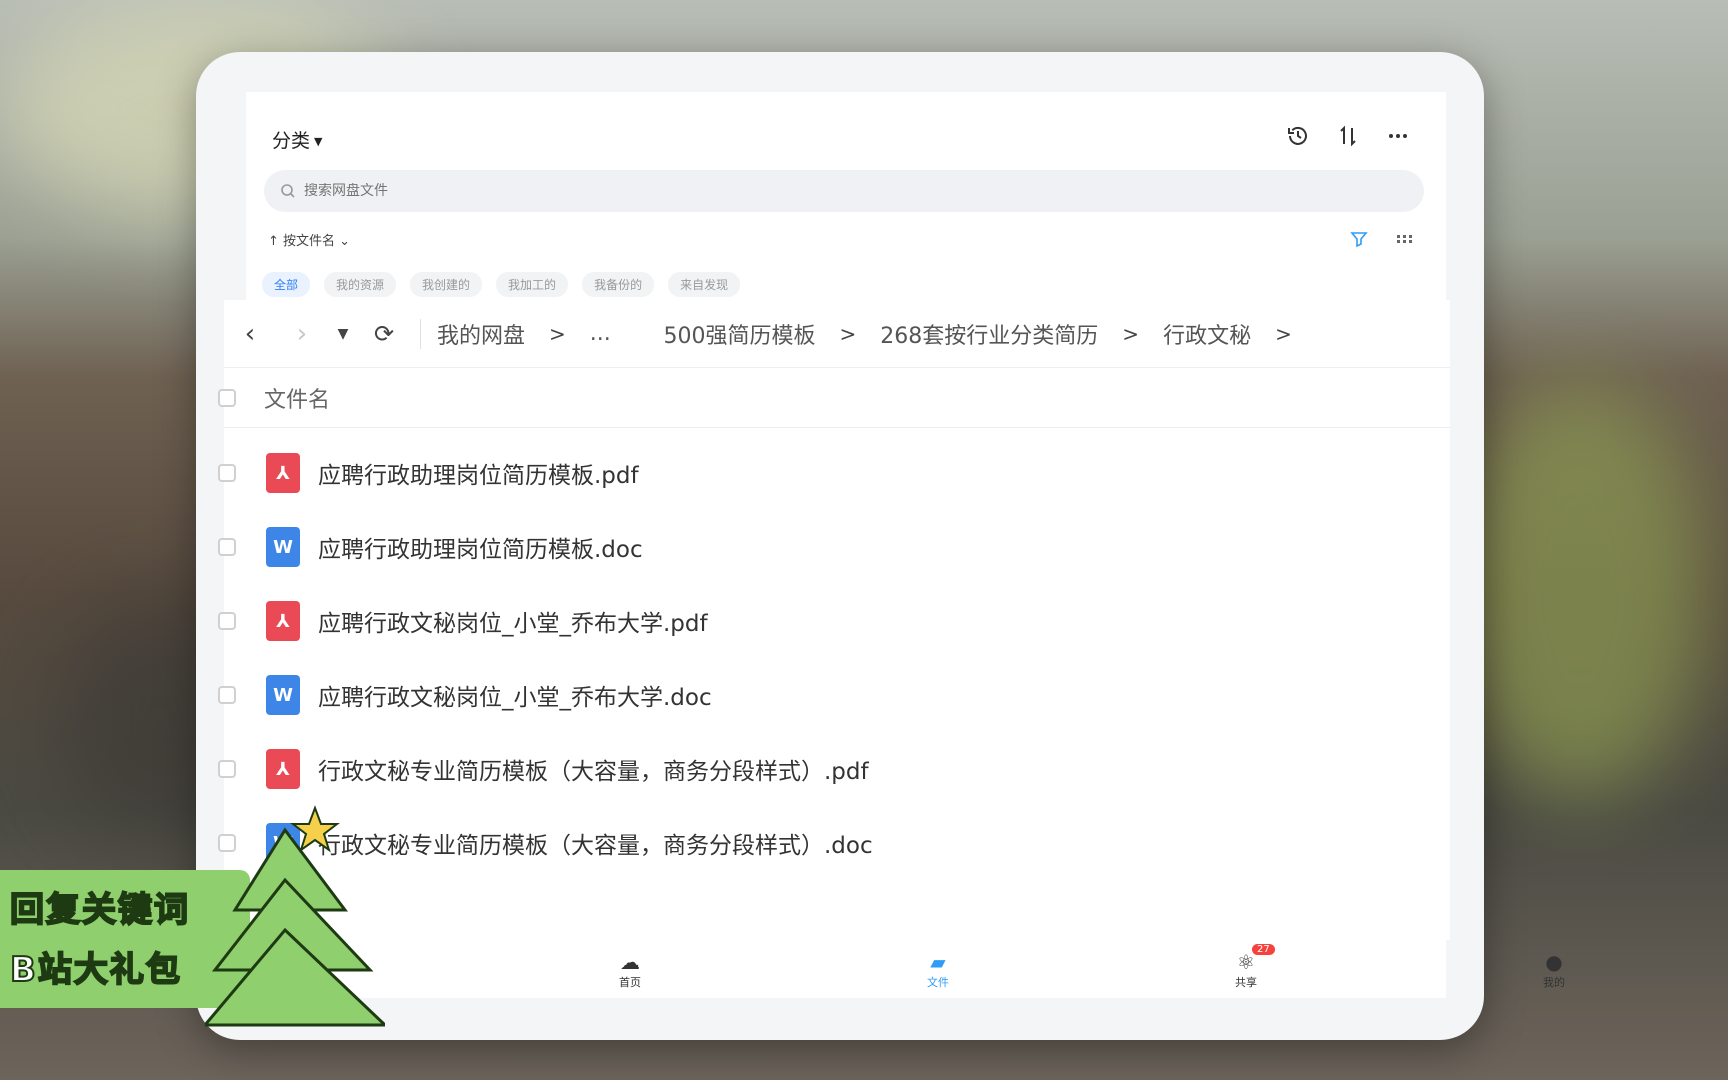  Describe the element at coordinates (989, 334) in the screenshot. I see `breadcrumb-268: 268套按行业分类简历` at that location.